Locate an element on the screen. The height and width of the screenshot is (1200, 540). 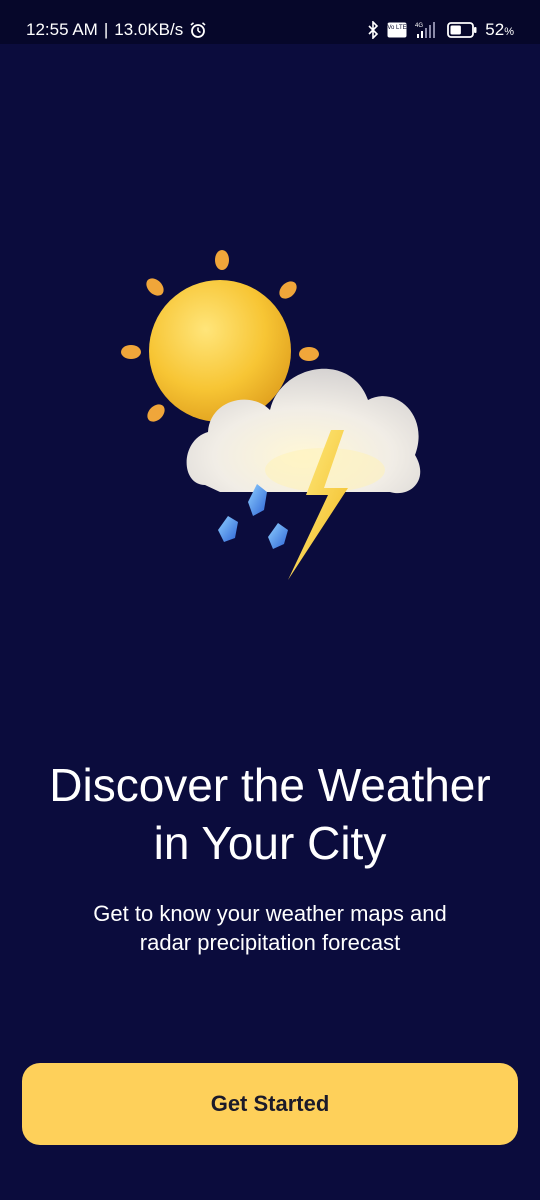
status-left: 12:55 AM | 13.0KB/s is located at coordinates (116, 30).